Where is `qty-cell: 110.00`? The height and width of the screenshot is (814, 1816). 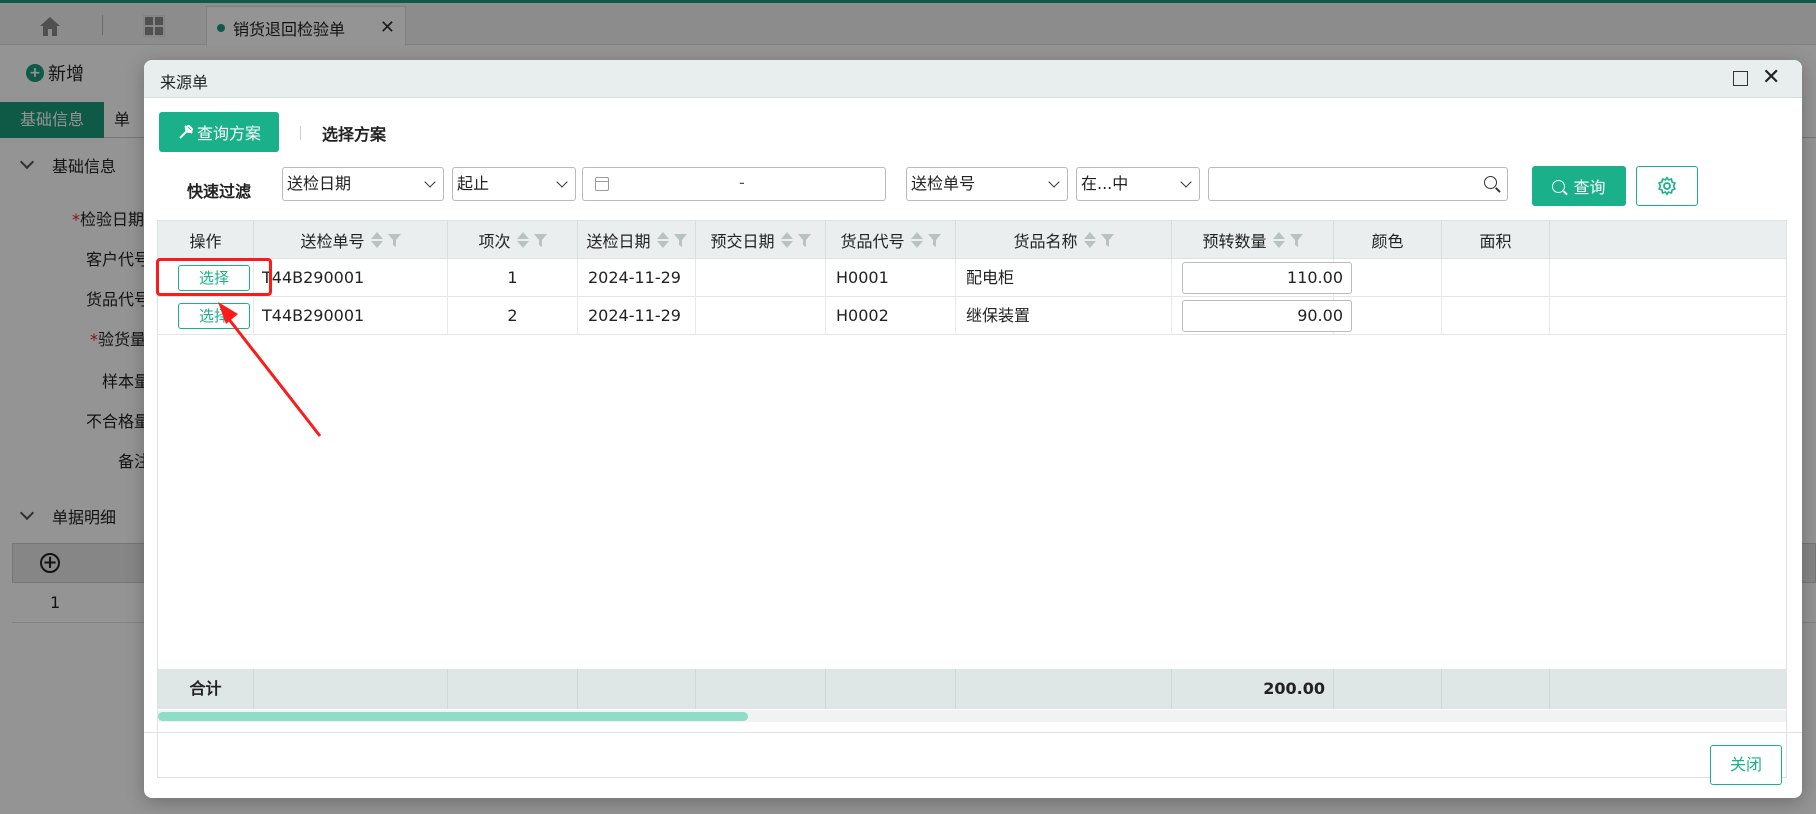 qty-cell: 110.00 is located at coordinates (1262, 278).